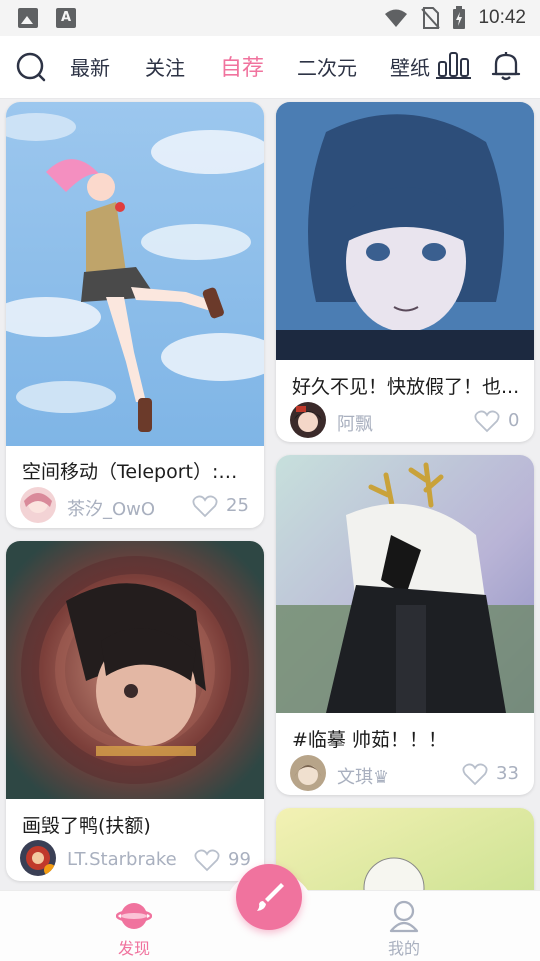 The width and height of the screenshot is (540, 961). I want to click on like-count: 33, so click(507, 773).